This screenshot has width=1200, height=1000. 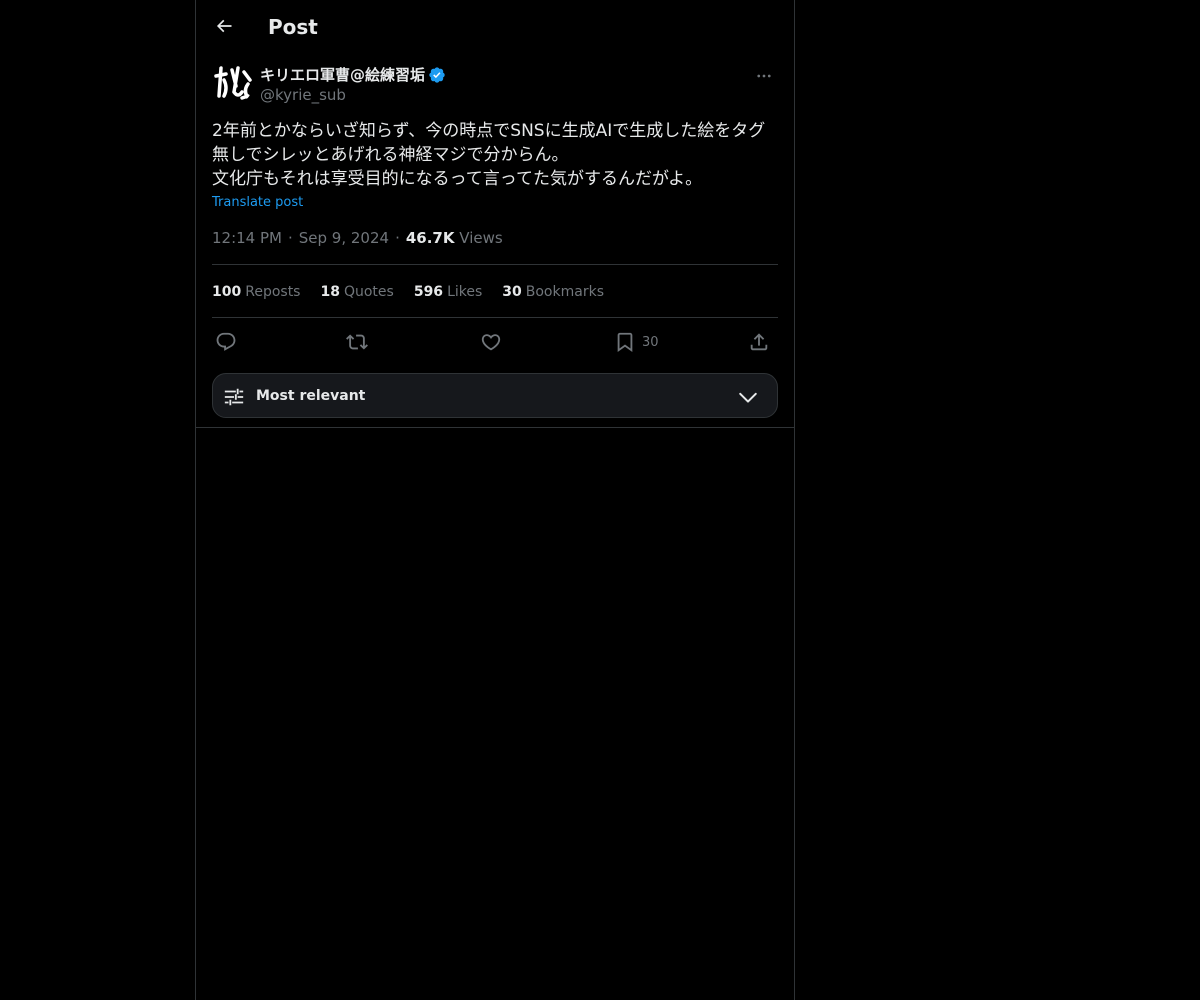 What do you see at coordinates (408, 292) in the screenshot?
I see `engagement-stats: 100 Reposts 18 Quotes 596 Likes 30 Bookmarks` at bounding box center [408, 292].